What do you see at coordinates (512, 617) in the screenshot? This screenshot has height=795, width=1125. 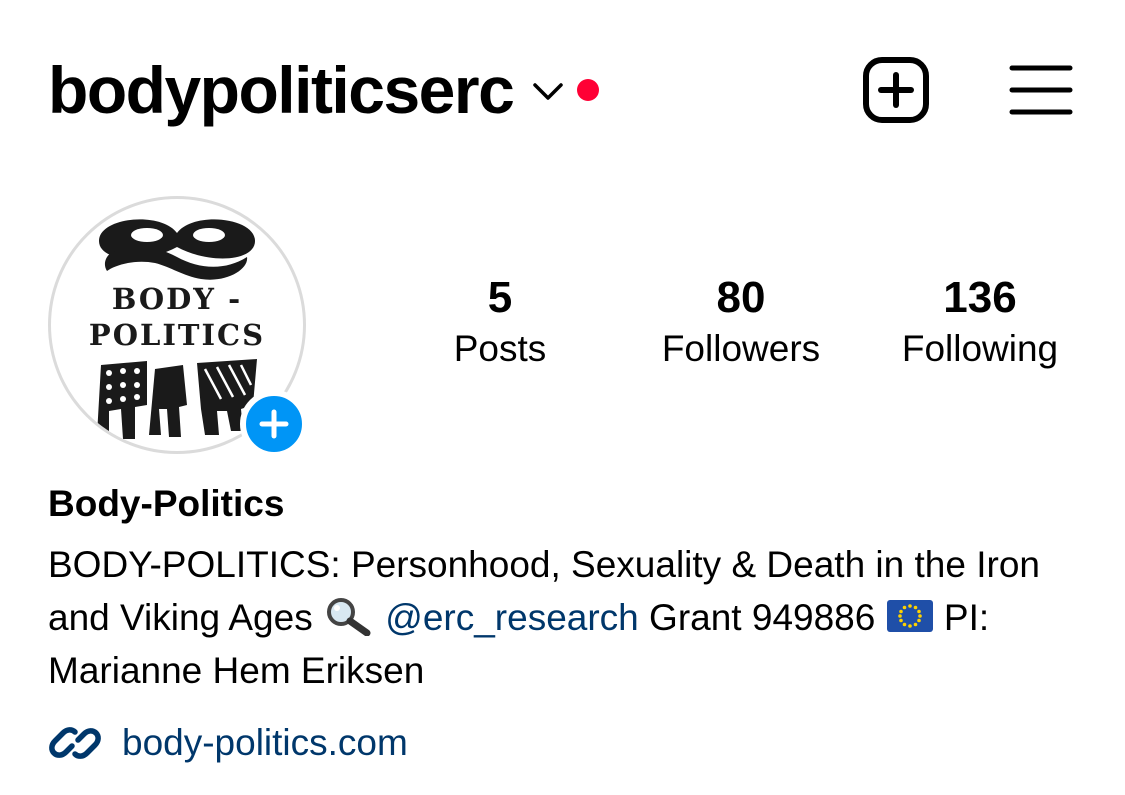 I see `mention-link: @erc_research` at bounding box center [512, 617].